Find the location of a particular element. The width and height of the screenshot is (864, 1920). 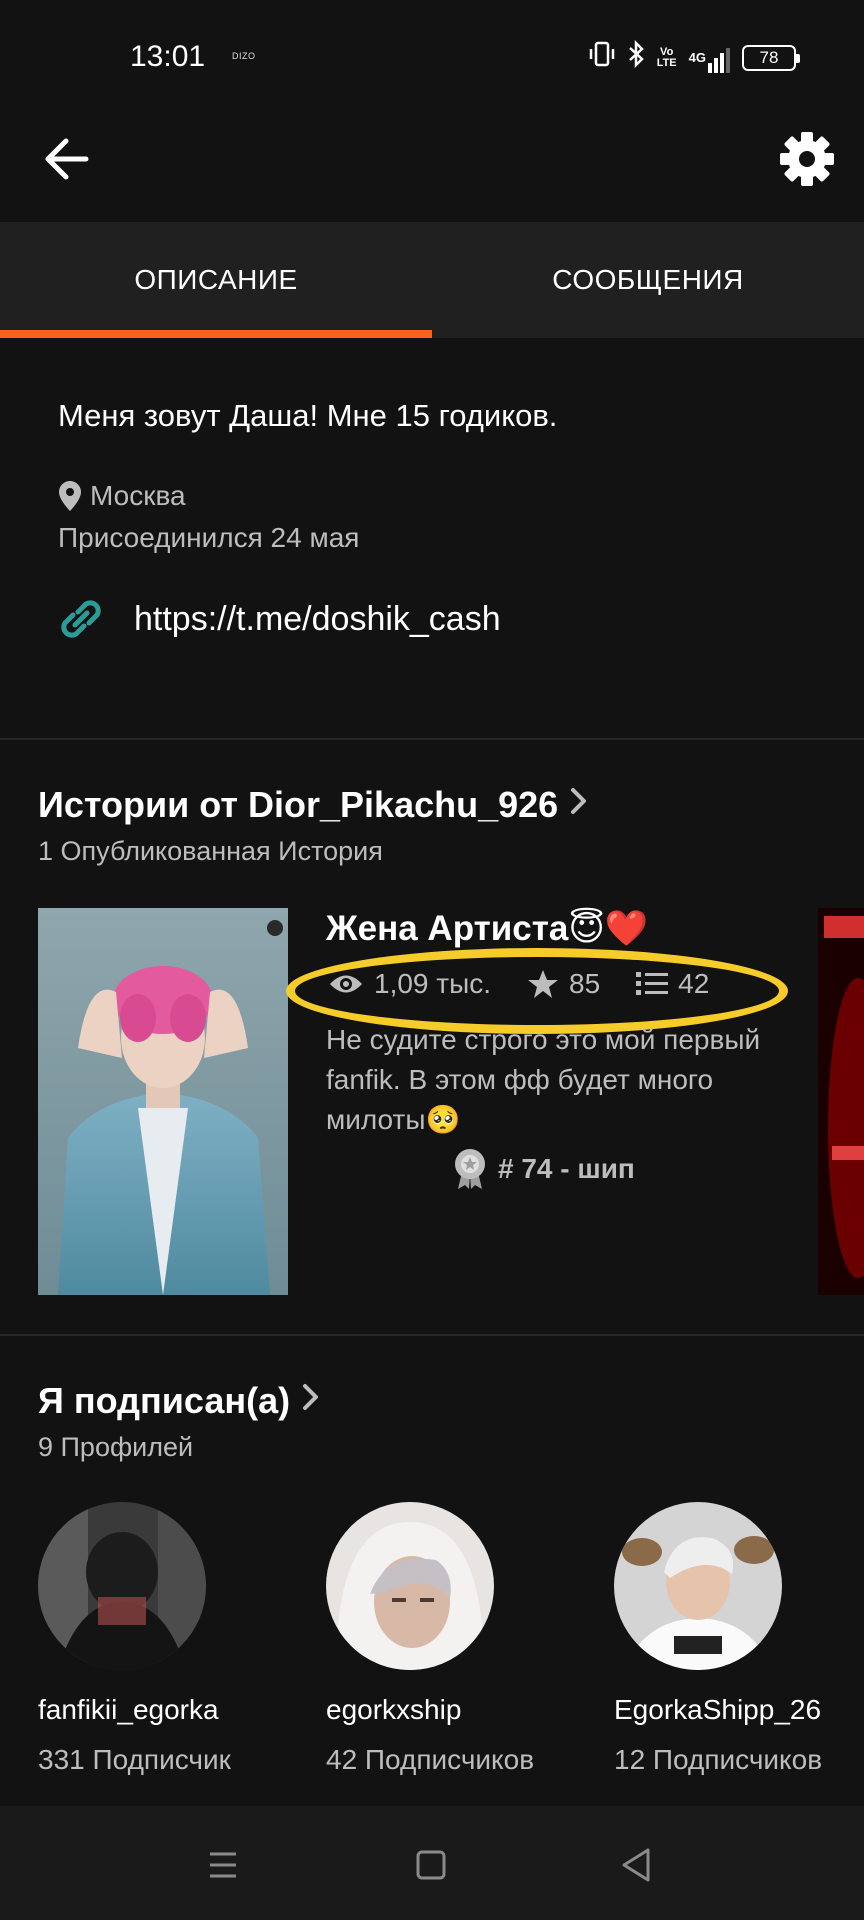

menu-icon is located at coordinates (223, 1865).